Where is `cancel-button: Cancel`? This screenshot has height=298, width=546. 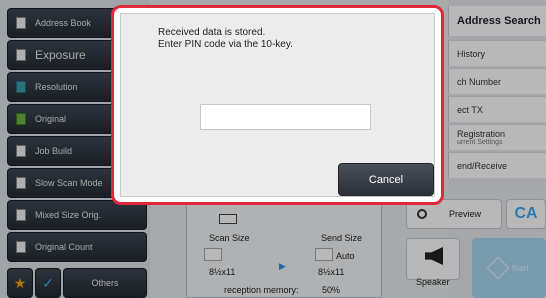
cancel-button: Cancel is located at coordinates (386, 179).